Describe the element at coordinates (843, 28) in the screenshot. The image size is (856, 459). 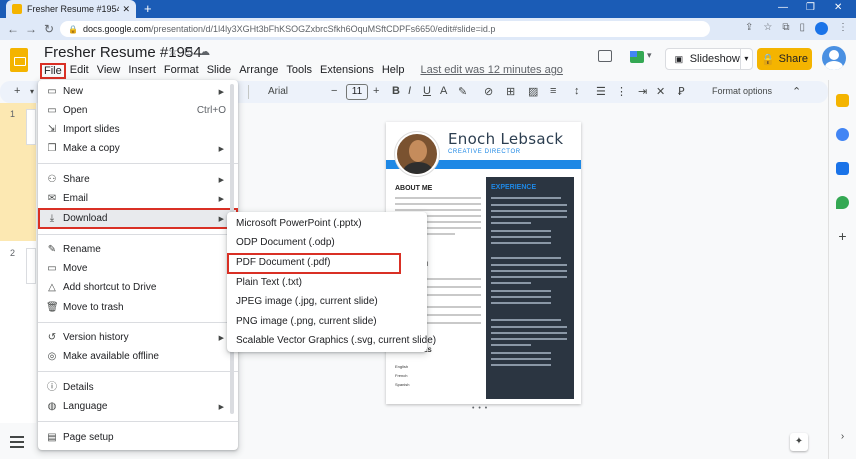
I see `browser-menu-icon: ⋮` at that location.